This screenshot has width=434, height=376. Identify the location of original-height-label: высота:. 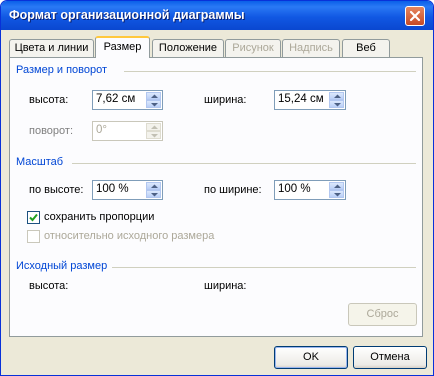
(49, 286).